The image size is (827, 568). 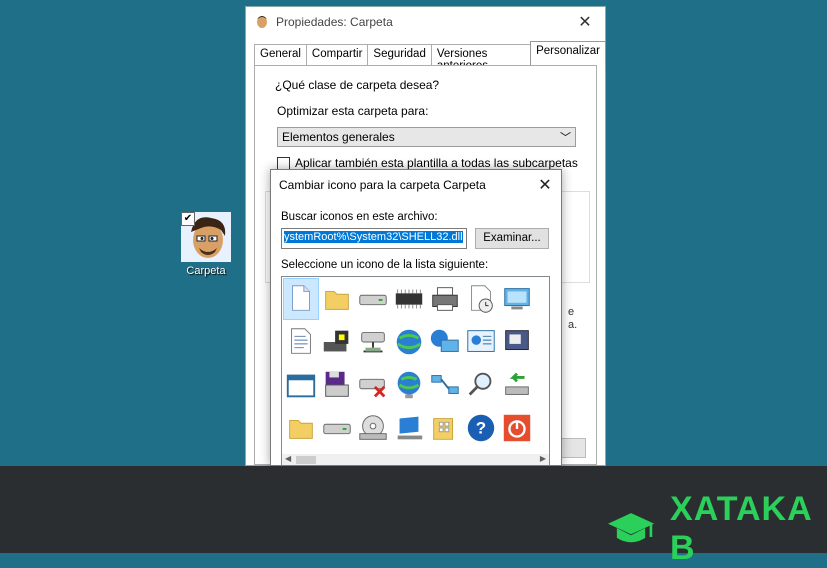 I want to click on printer-icon, so click(x=445, y=299).